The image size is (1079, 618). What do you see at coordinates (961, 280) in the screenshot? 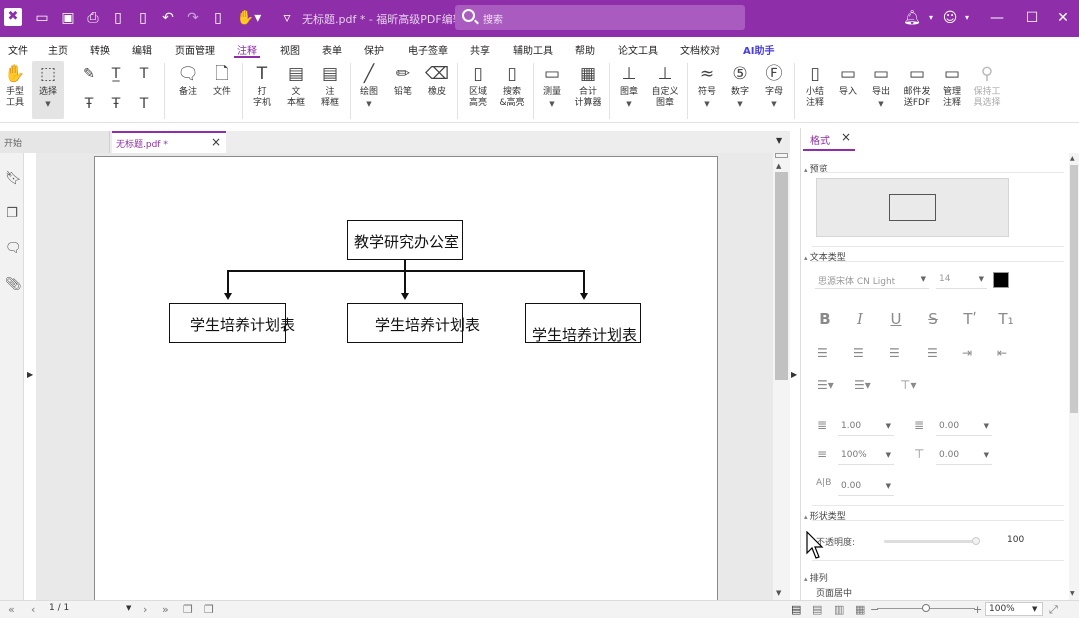
I see `font-size-select: 14 ▼` at bounding box center [961, 280].